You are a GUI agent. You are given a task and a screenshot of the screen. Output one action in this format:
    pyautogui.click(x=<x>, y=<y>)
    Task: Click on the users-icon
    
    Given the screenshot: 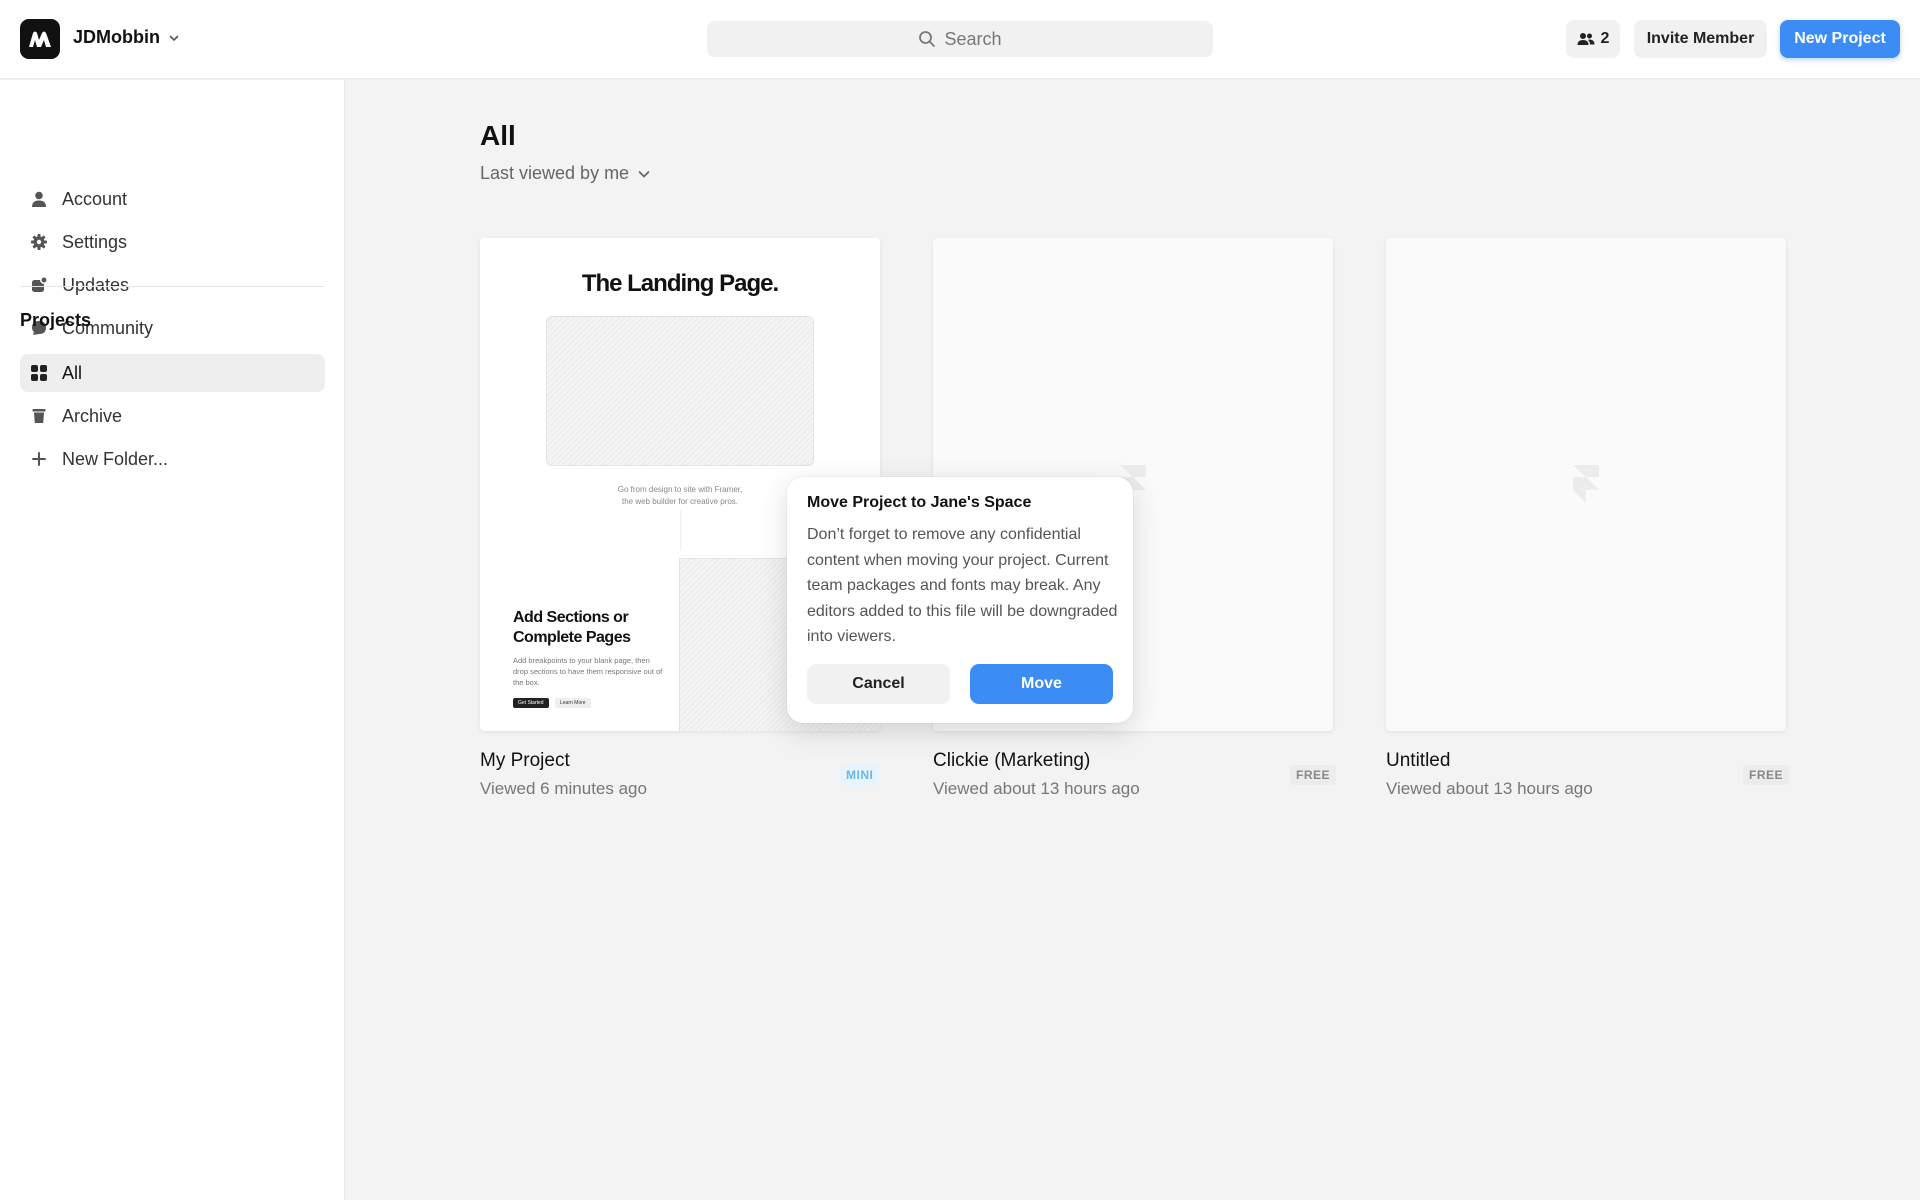 What is the action you would take?
    pyautogui.click(x=1586, y=39)
    